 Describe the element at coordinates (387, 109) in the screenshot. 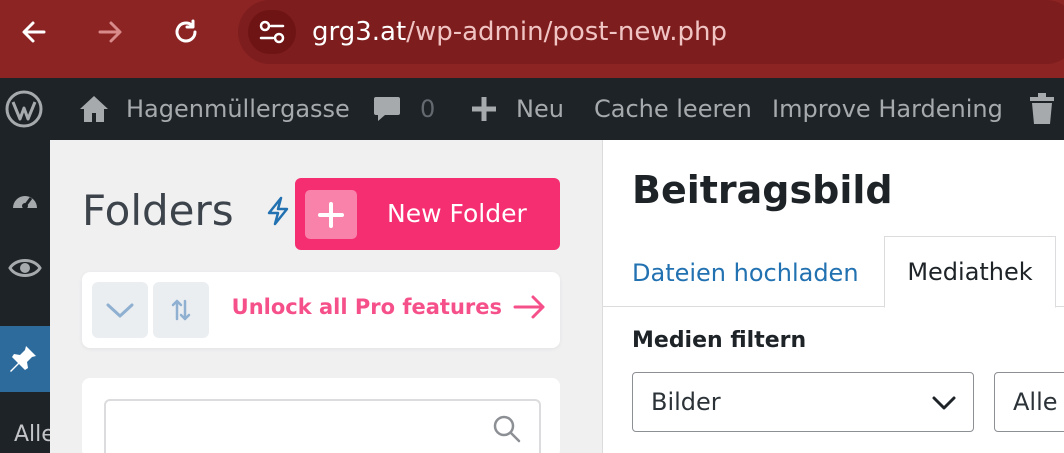

I see `comment-icon` at that location.